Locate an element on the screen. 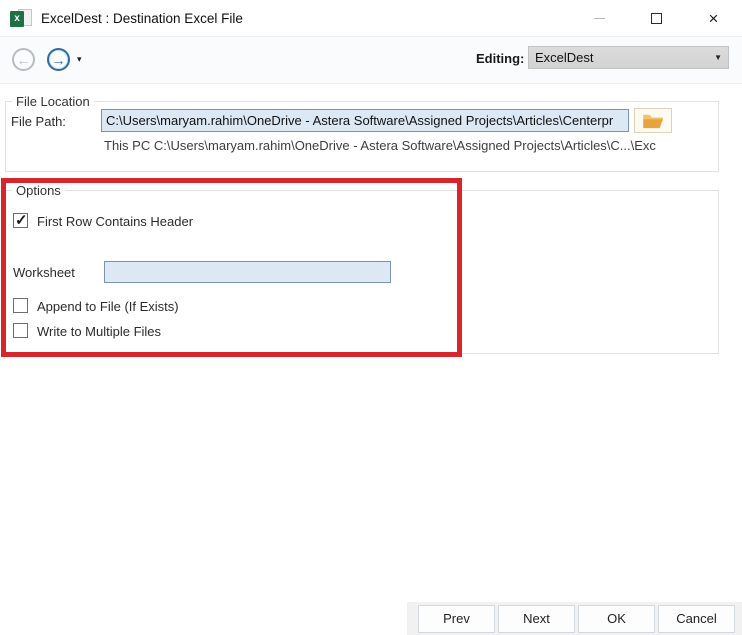  maximize-icon is located at coordinates (656, 18).